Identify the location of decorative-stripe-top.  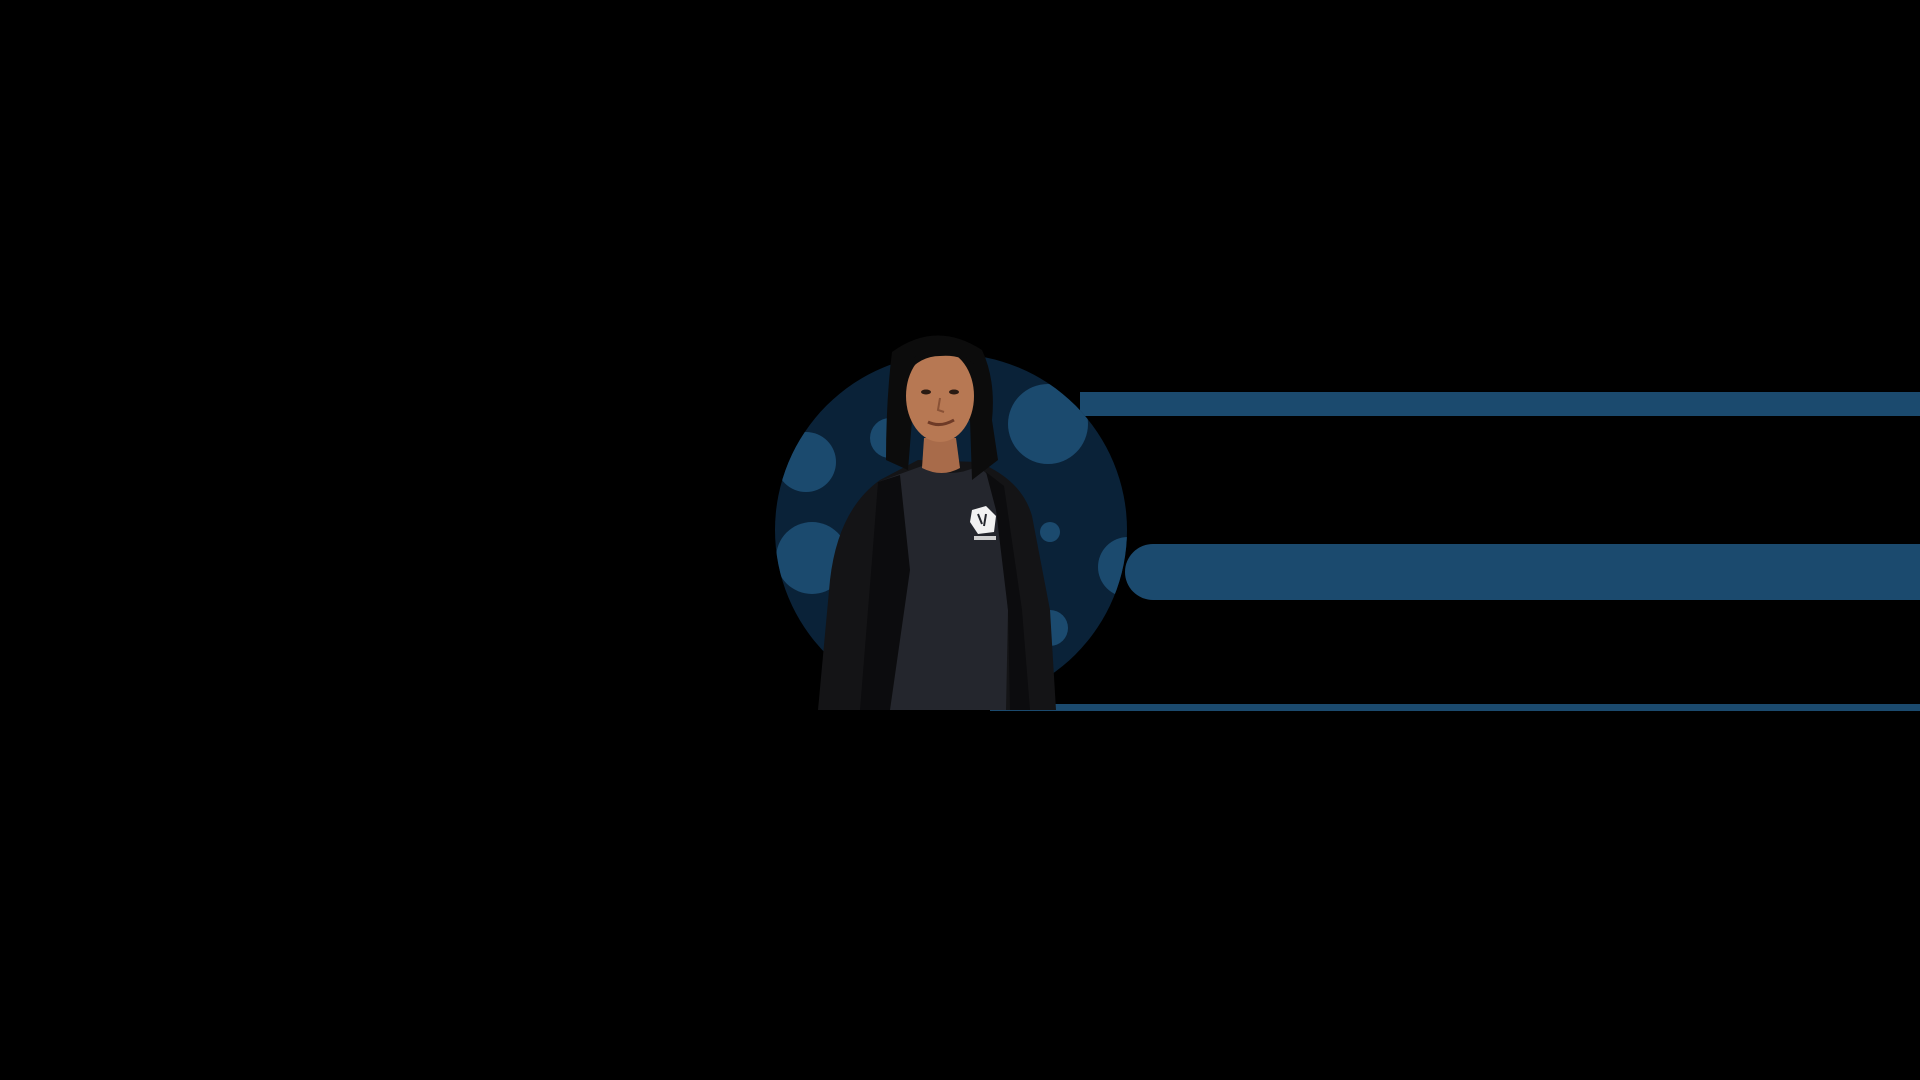
(1500, 404).